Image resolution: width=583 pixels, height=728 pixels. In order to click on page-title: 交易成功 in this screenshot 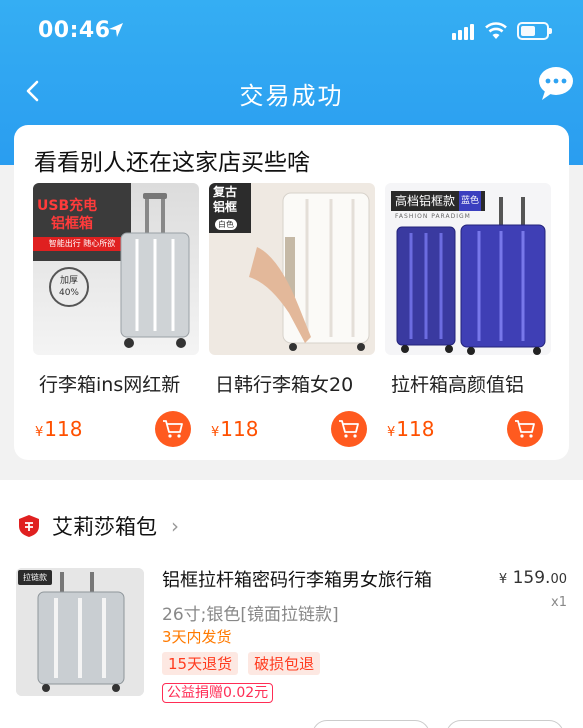, I will do `click(291, 96)`.